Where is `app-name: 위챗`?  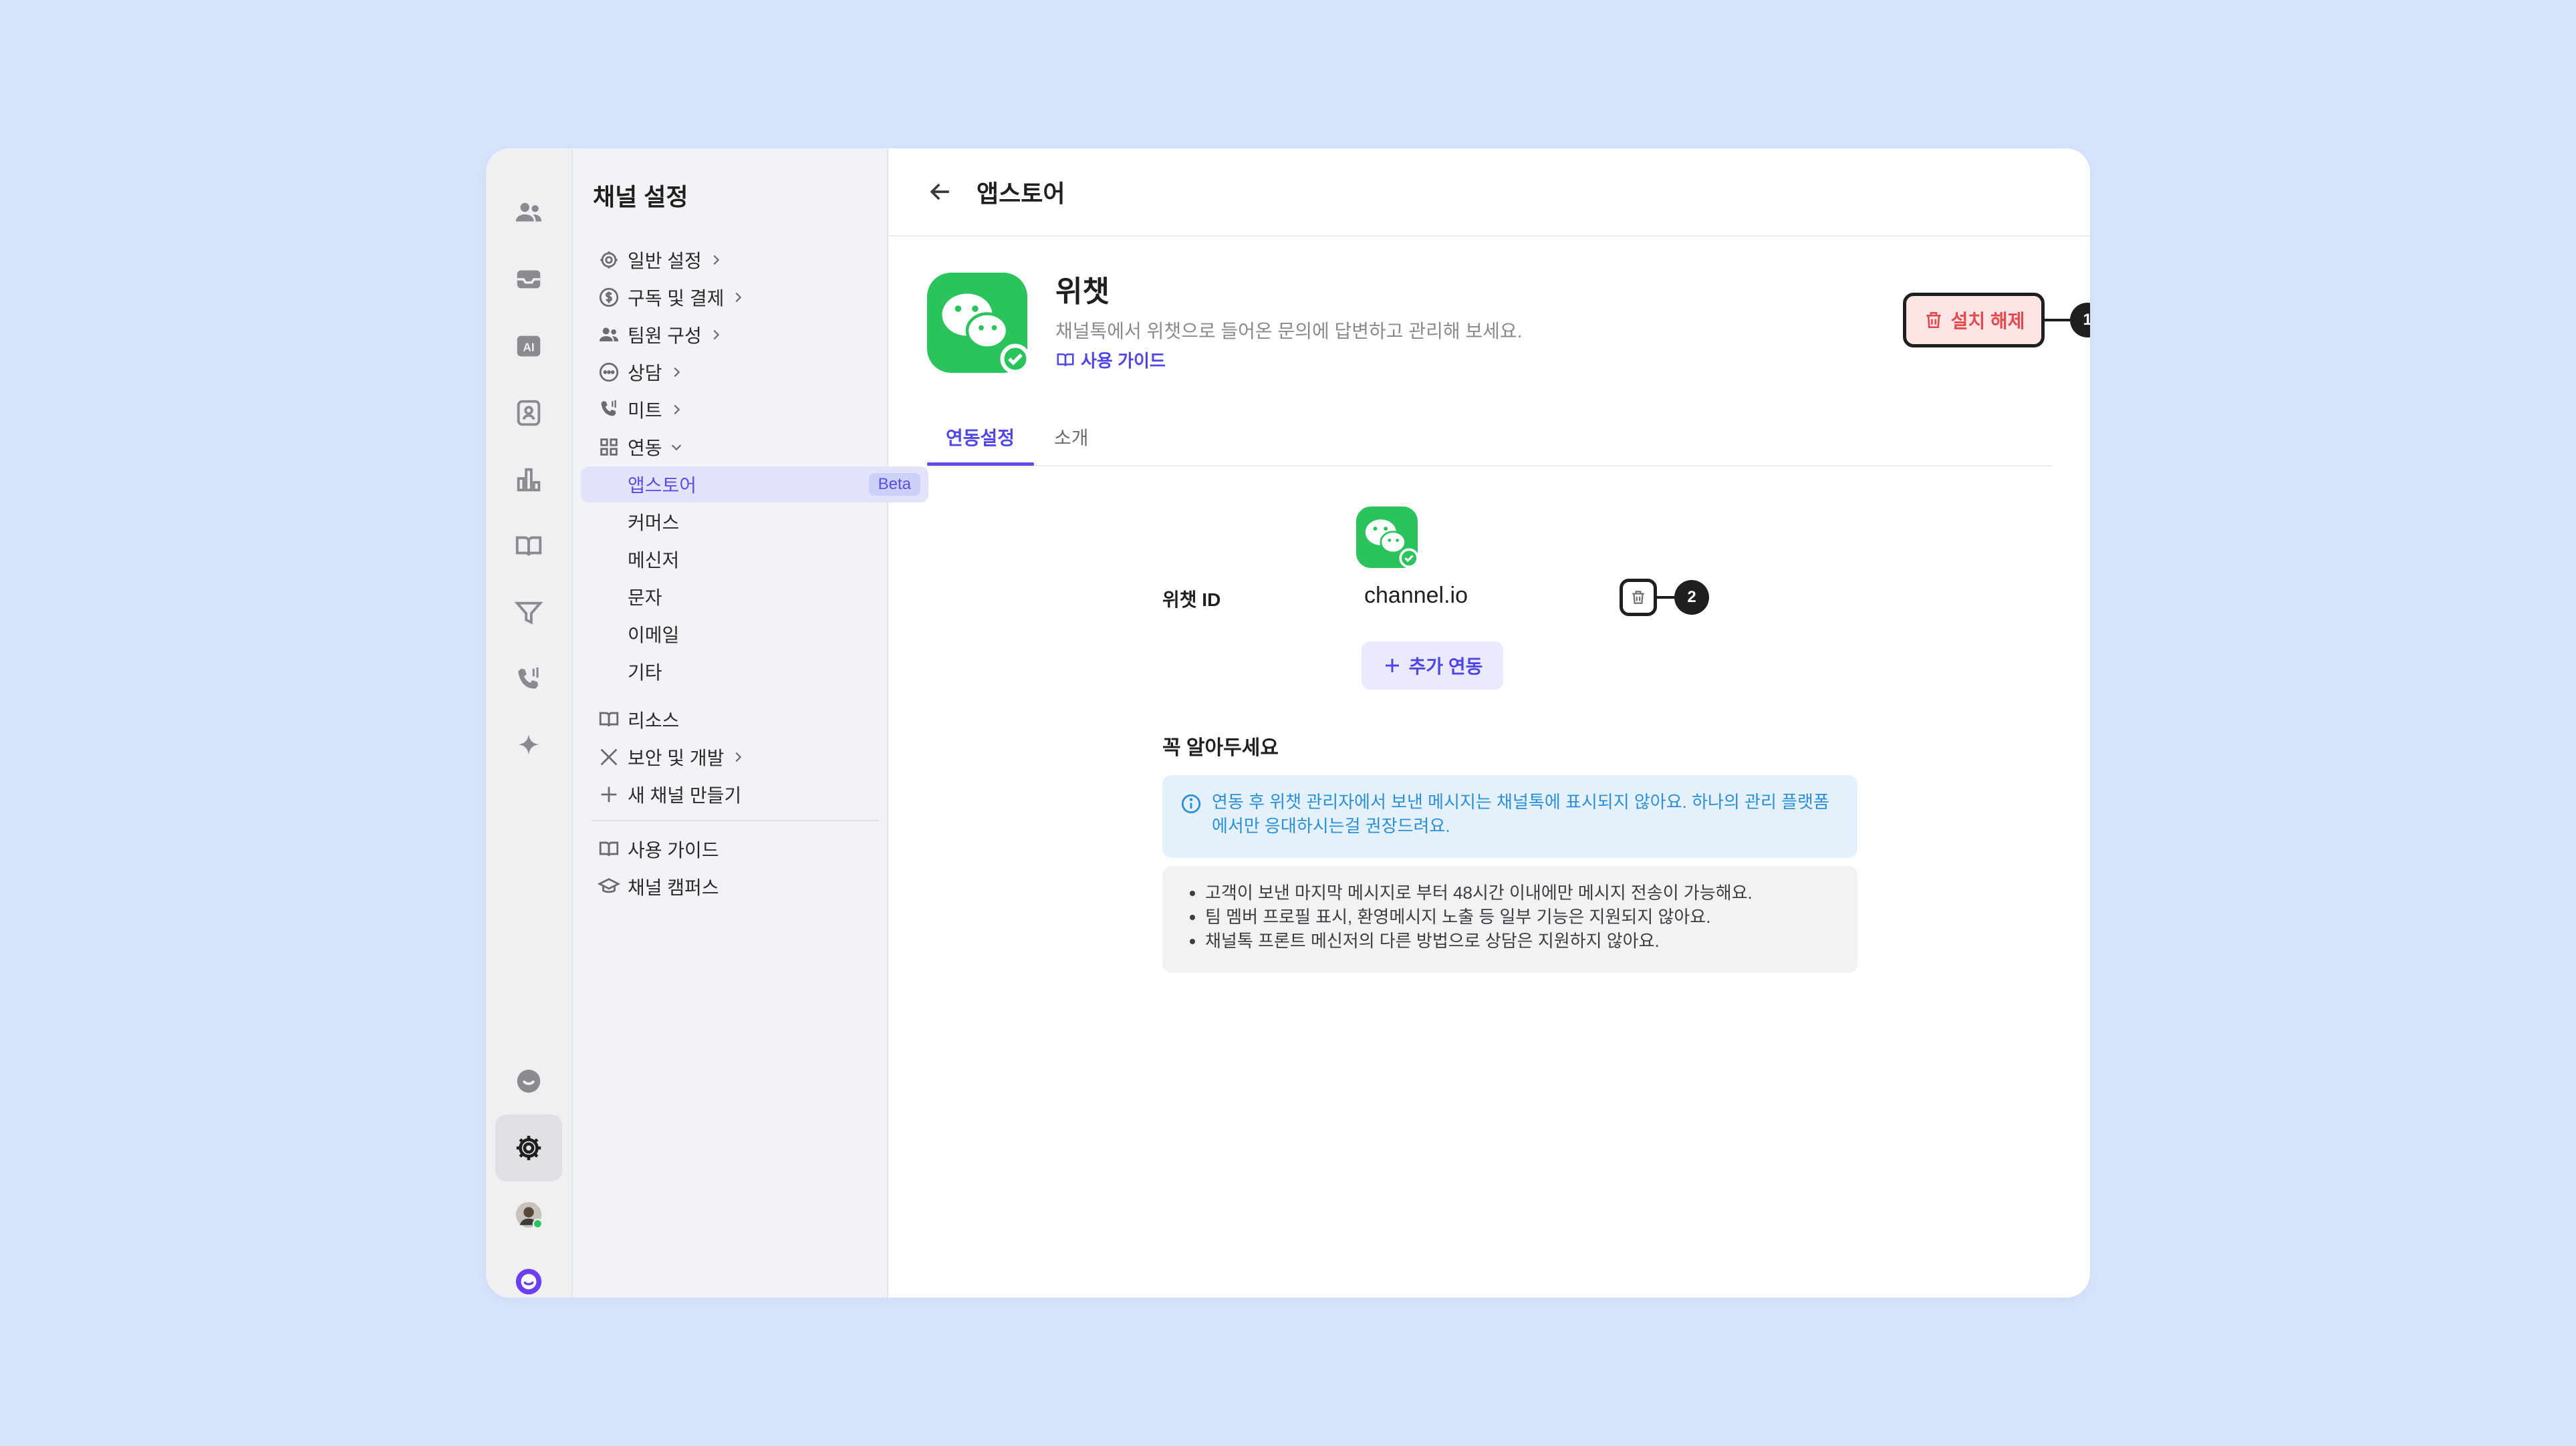 app-name: 위챗 is located at coordinates (1083, 291).